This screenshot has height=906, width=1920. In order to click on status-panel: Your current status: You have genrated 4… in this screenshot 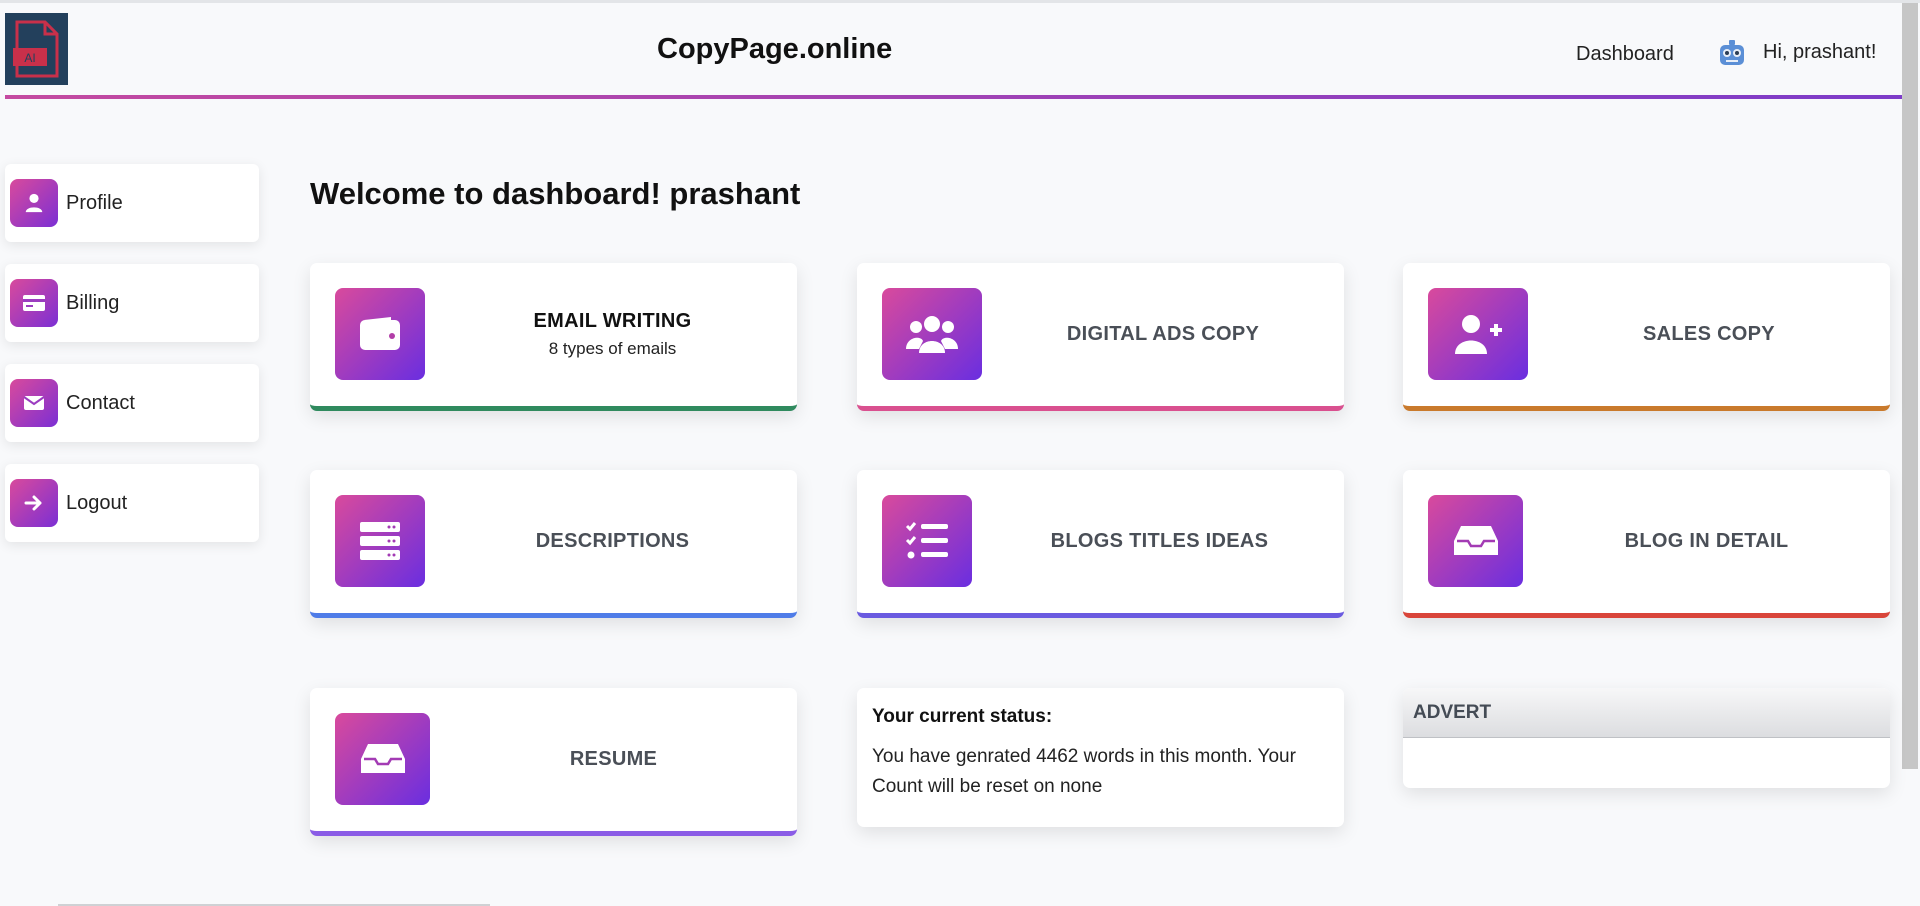, I will do `click(1100, 757)`.